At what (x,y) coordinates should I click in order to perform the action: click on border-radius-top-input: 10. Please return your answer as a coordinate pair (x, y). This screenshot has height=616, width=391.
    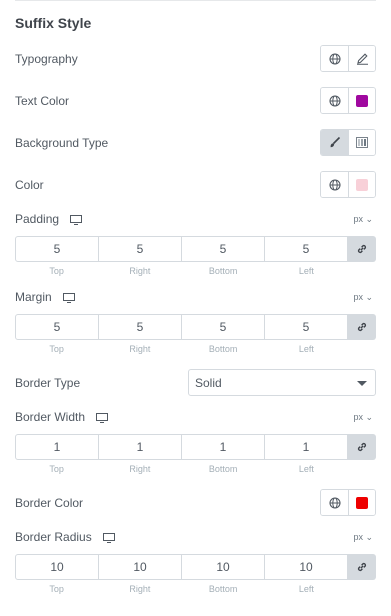
    Looking at the image, I should click on (57, 567).